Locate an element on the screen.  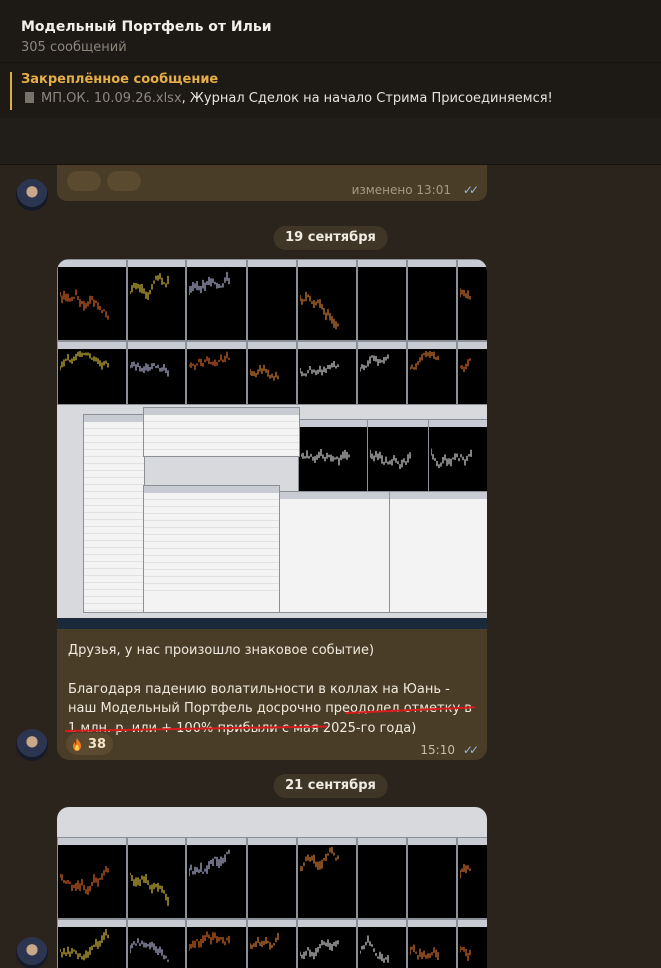
message-time: 15:10 is located at coordinates (437, 750).